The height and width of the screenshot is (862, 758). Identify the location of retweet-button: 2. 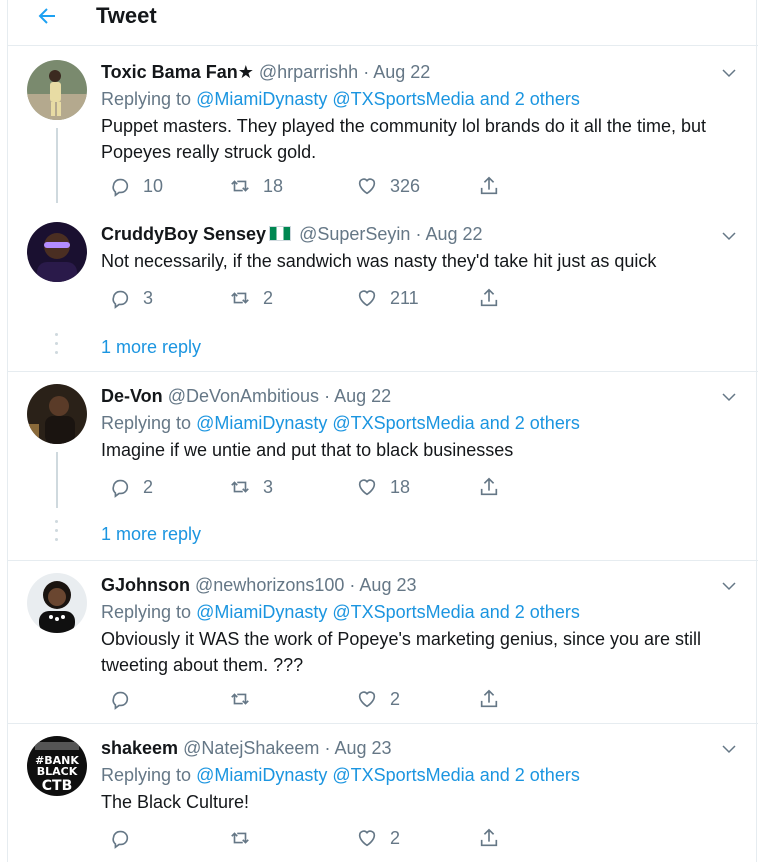
(251, 298).